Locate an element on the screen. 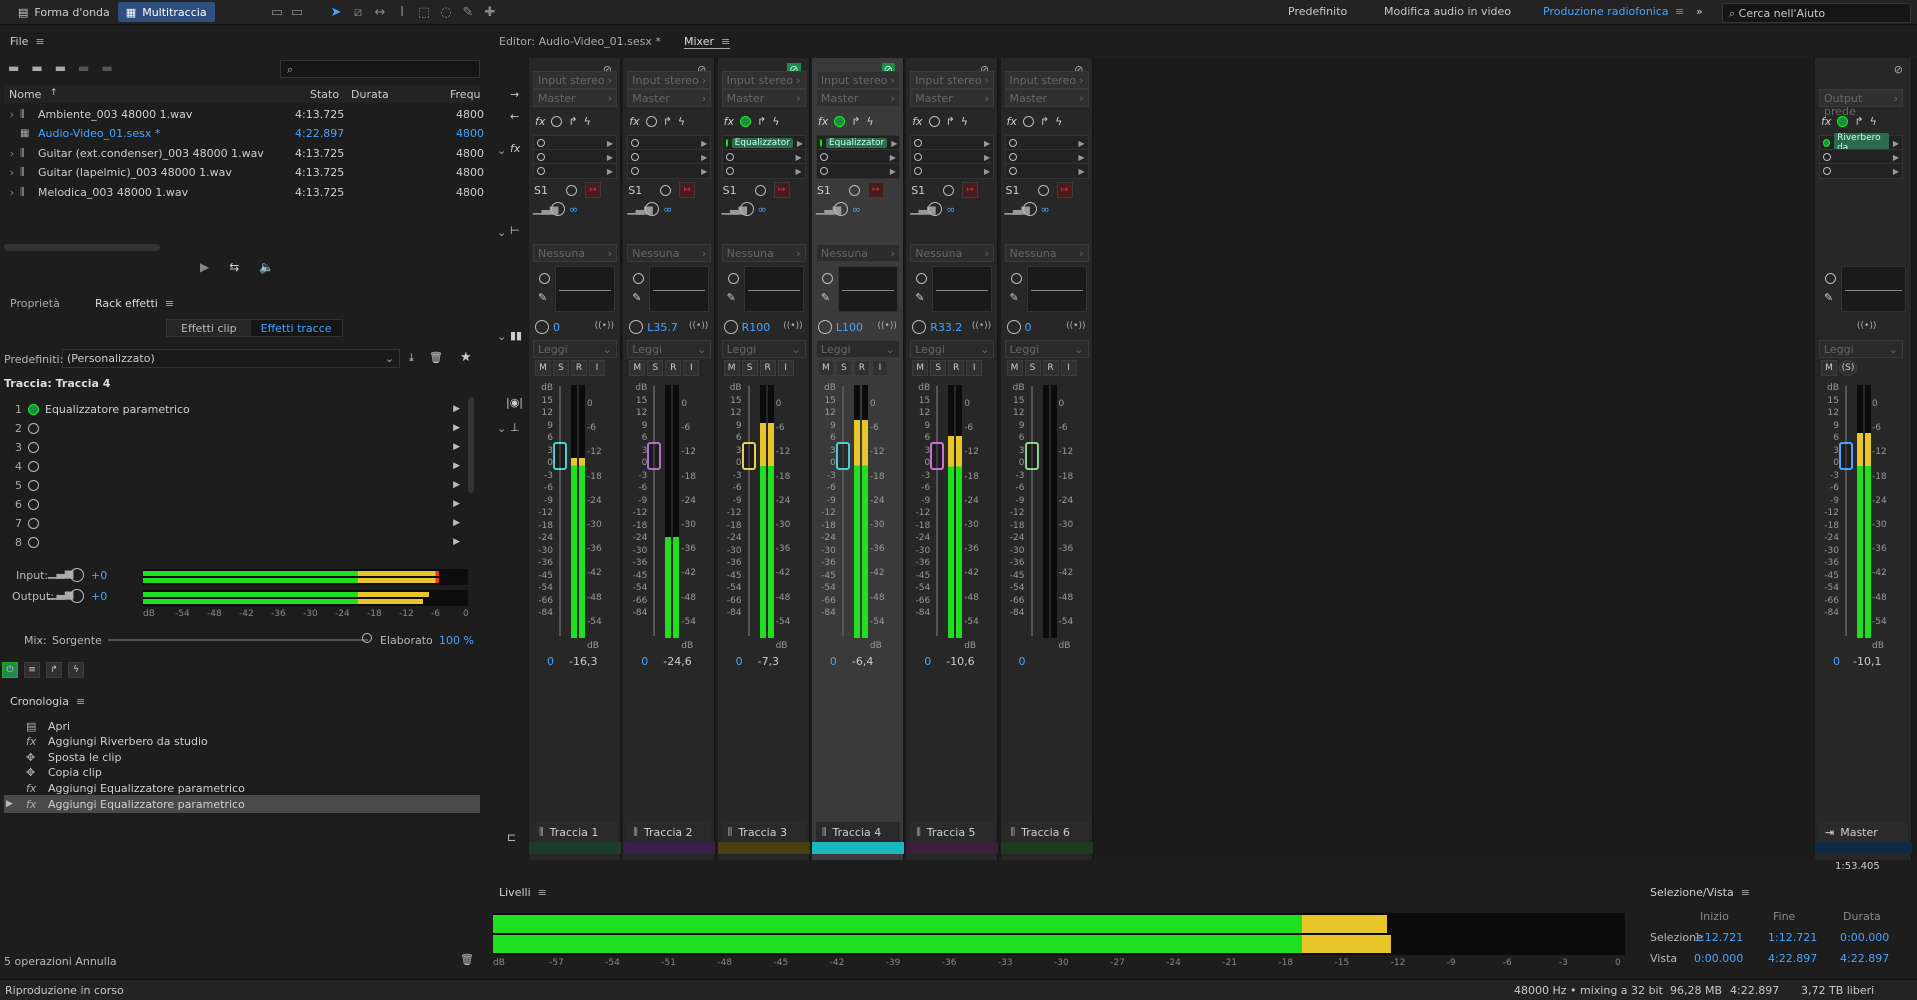  marquee-tool-icon: ⬚ is located at coordinates (424, 12).